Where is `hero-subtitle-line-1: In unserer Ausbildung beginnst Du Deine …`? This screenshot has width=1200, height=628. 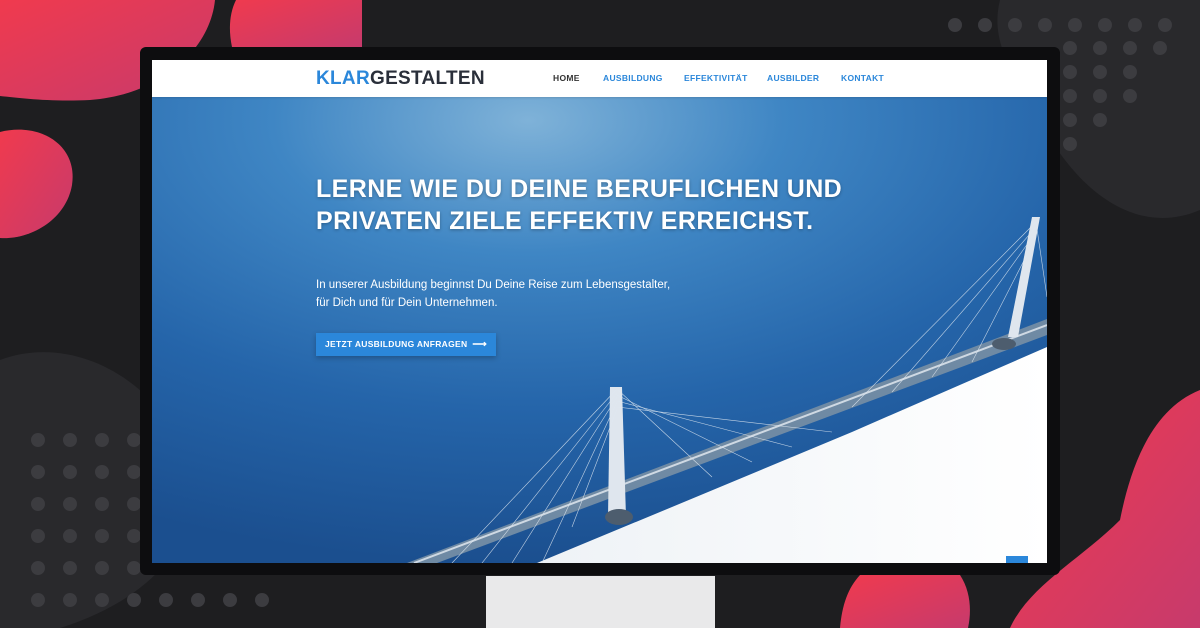 hero-subtitle-line-1: In unserer Ausbildung beginnst Du Deine … is located at coordinates (493, 285).